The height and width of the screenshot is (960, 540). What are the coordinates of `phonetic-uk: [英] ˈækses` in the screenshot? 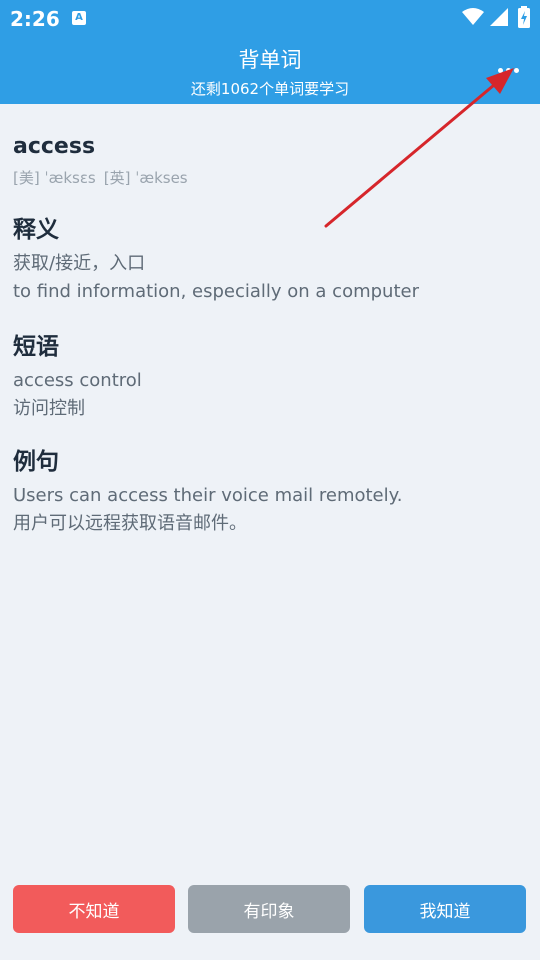 It's located at (146, 177).